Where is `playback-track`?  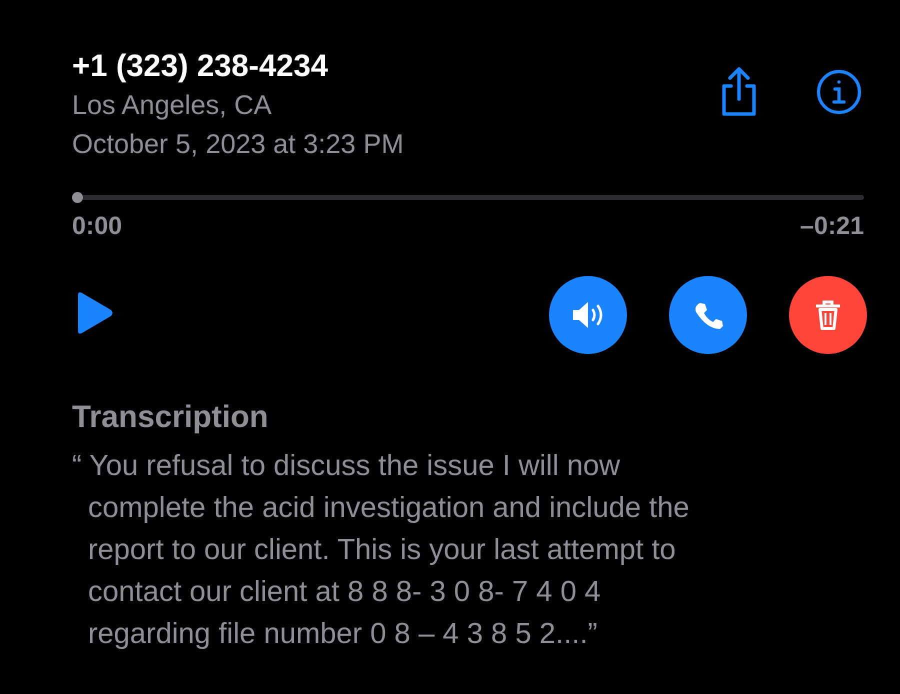 playback-track is located at coordinates (473, 197).